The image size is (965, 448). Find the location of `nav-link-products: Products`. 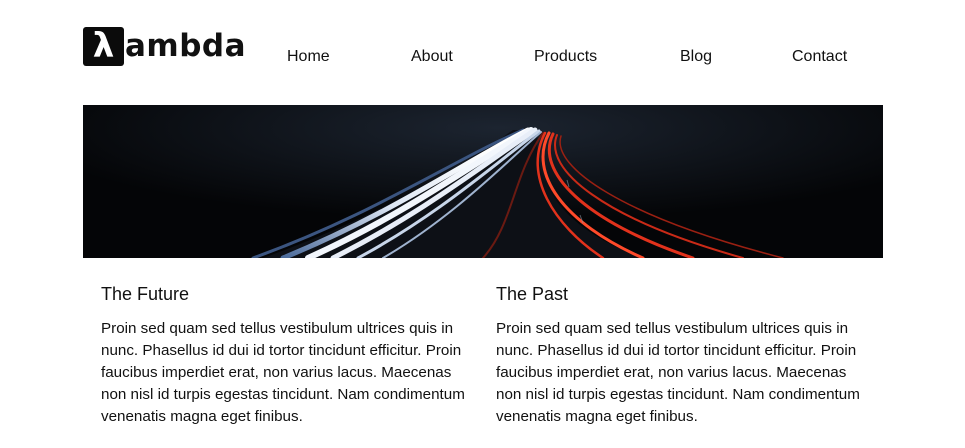

nav-link-products: Products is located at coordinates (565, 57).